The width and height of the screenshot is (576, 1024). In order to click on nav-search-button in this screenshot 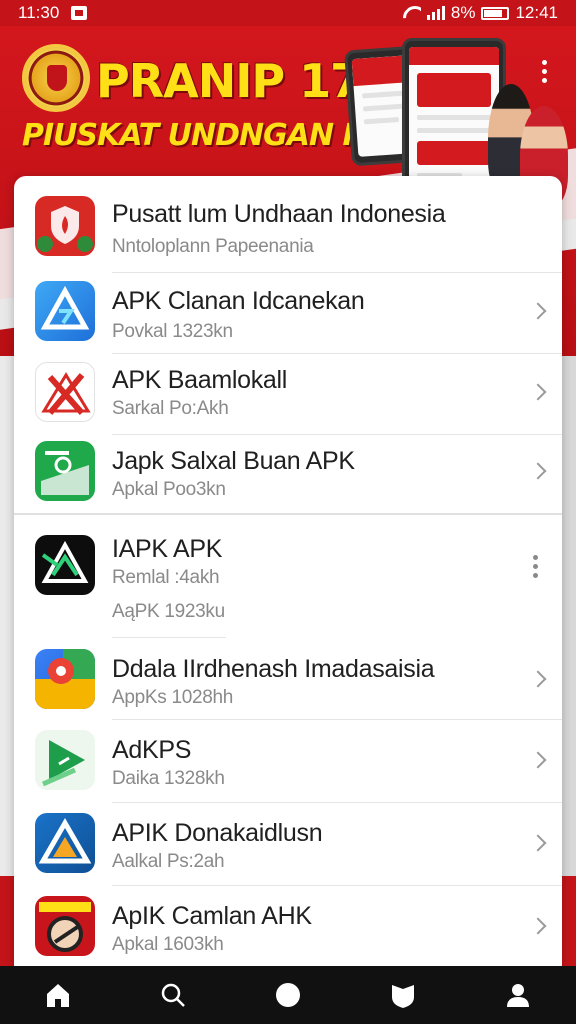, I will do `click(173, 995)`.